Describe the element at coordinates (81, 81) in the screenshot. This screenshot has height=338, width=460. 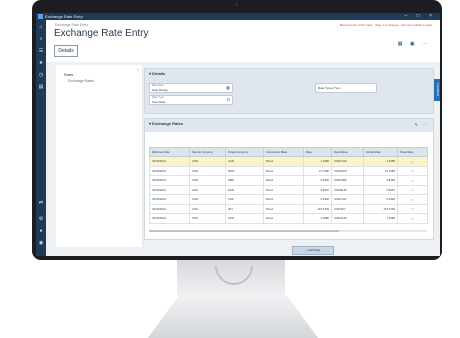
I see `nav-item-exchange-rates: Exchange Rates` at that location.